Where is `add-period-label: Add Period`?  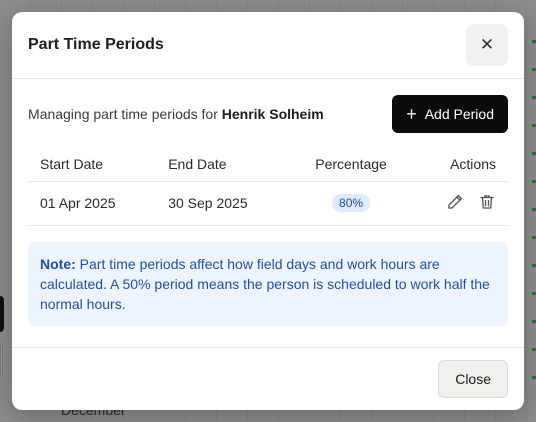 add-period-label: Add Period is located at coordinates (459, 114).